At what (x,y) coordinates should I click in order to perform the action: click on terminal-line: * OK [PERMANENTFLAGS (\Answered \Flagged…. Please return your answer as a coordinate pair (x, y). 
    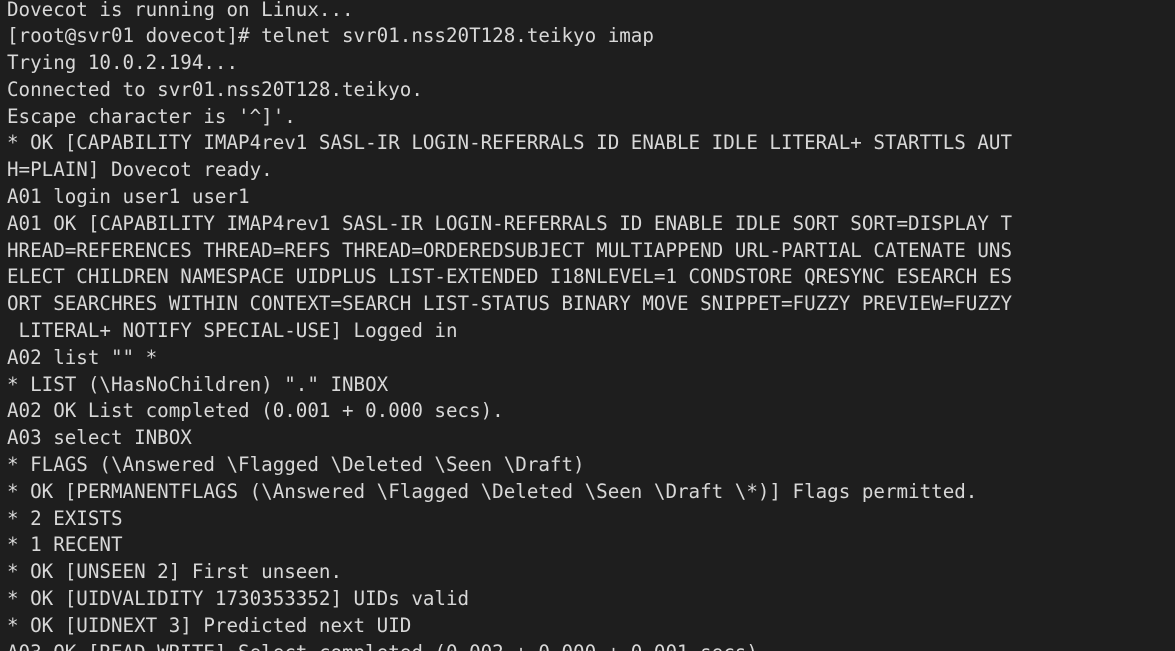
    Looking at the image, I should click on (492, 491).